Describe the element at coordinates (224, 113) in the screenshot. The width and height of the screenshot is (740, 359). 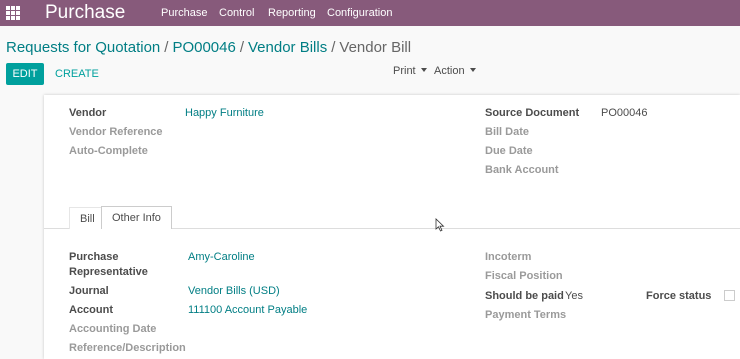
I see `vendor-field: Happy Furniture` at that location.